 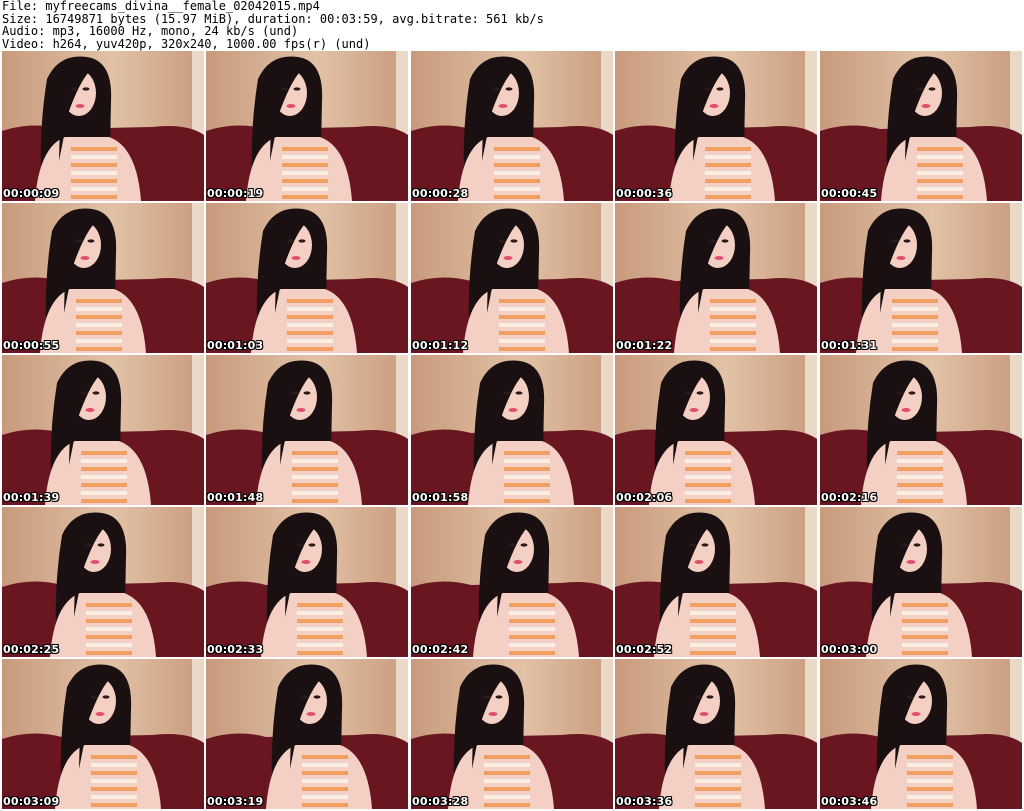 I want to click on thumbnail-timestamp: 00:03:28, so click(x=440, y=801).